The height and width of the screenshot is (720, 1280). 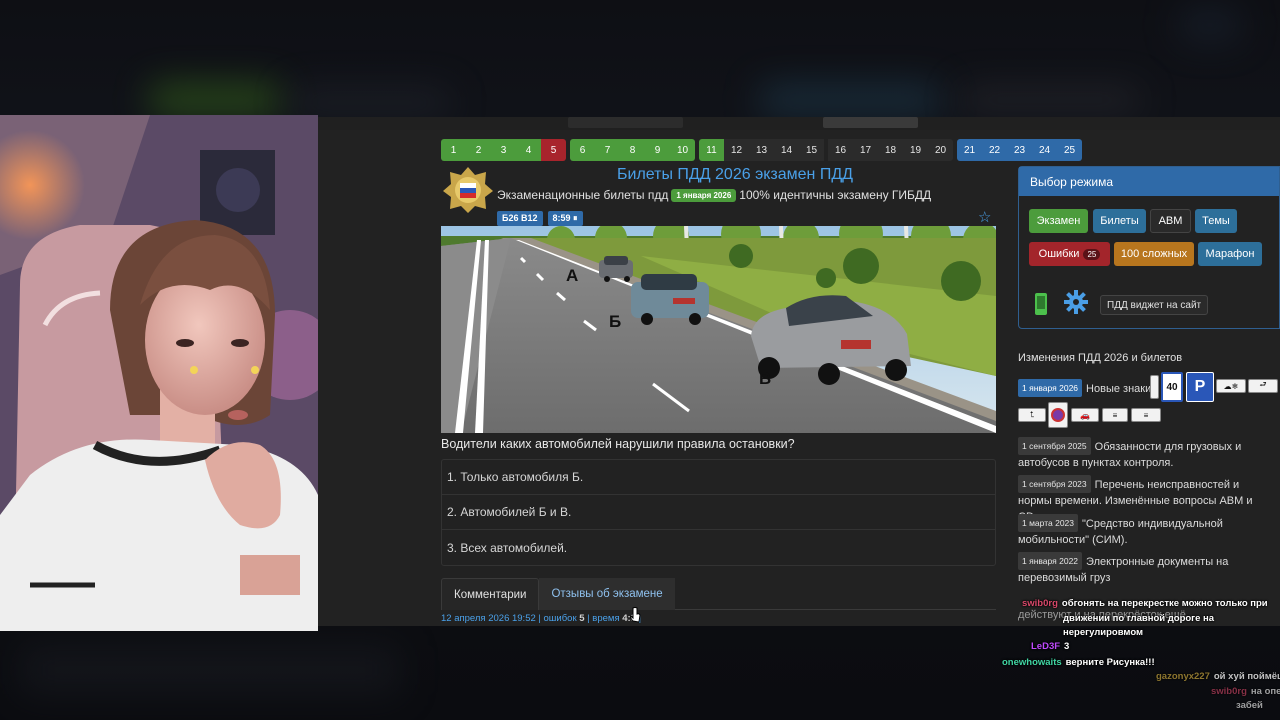 I want to click on mode-abm-button: ABM, so click(x=1170, y=221).